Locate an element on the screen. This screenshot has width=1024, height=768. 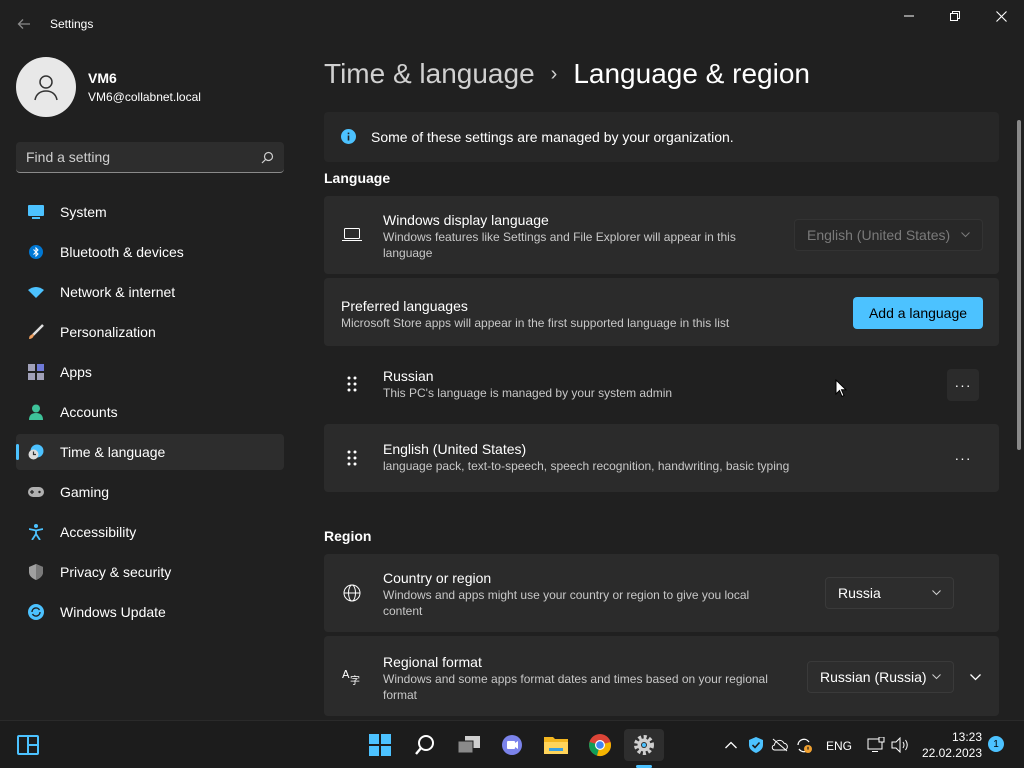
sidebar-item-apps: Apps is located at coordinates (150, 372).